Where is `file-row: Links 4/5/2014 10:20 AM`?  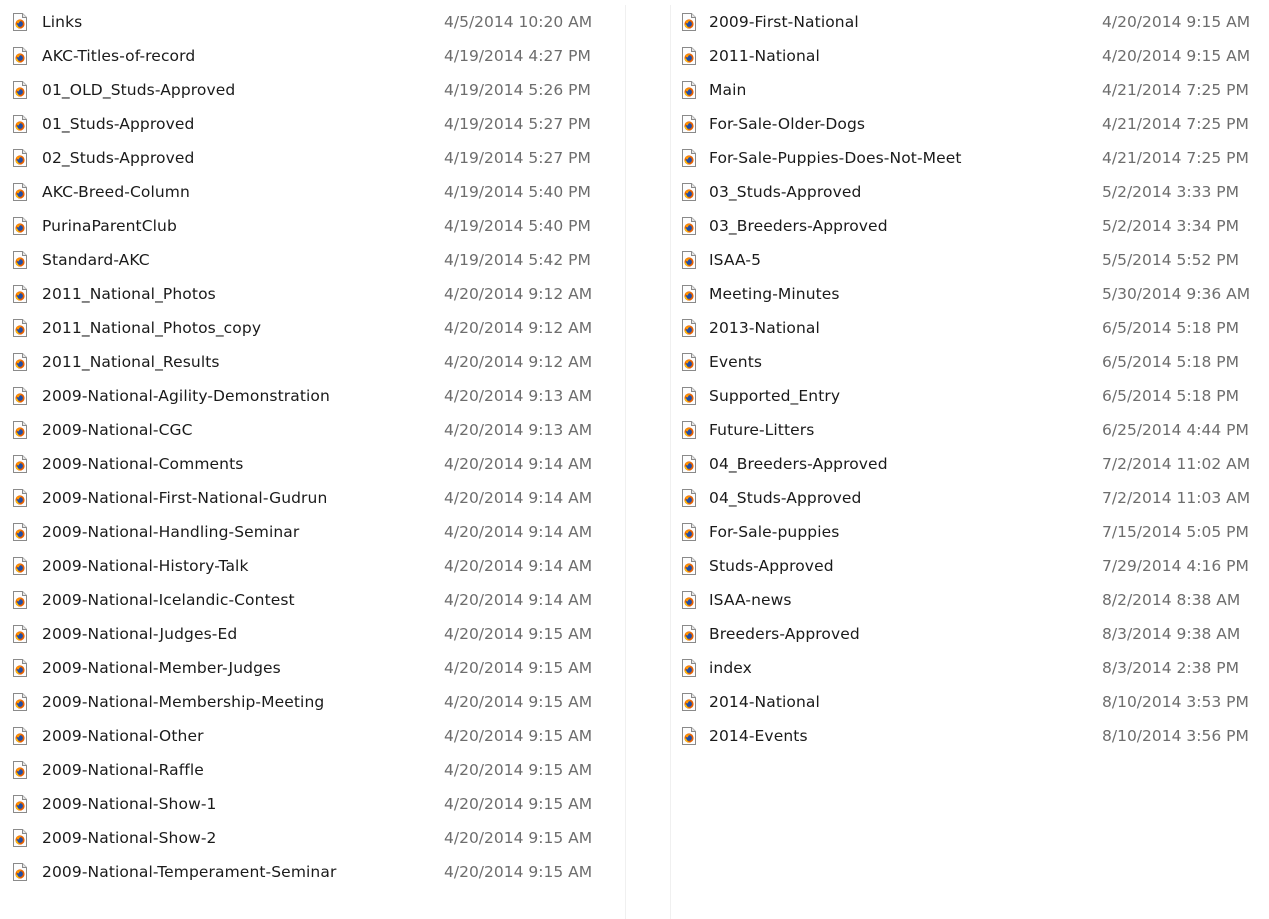 file-row: Links 4/5/2014 10:20 AM is located at coordinates (312, 22).